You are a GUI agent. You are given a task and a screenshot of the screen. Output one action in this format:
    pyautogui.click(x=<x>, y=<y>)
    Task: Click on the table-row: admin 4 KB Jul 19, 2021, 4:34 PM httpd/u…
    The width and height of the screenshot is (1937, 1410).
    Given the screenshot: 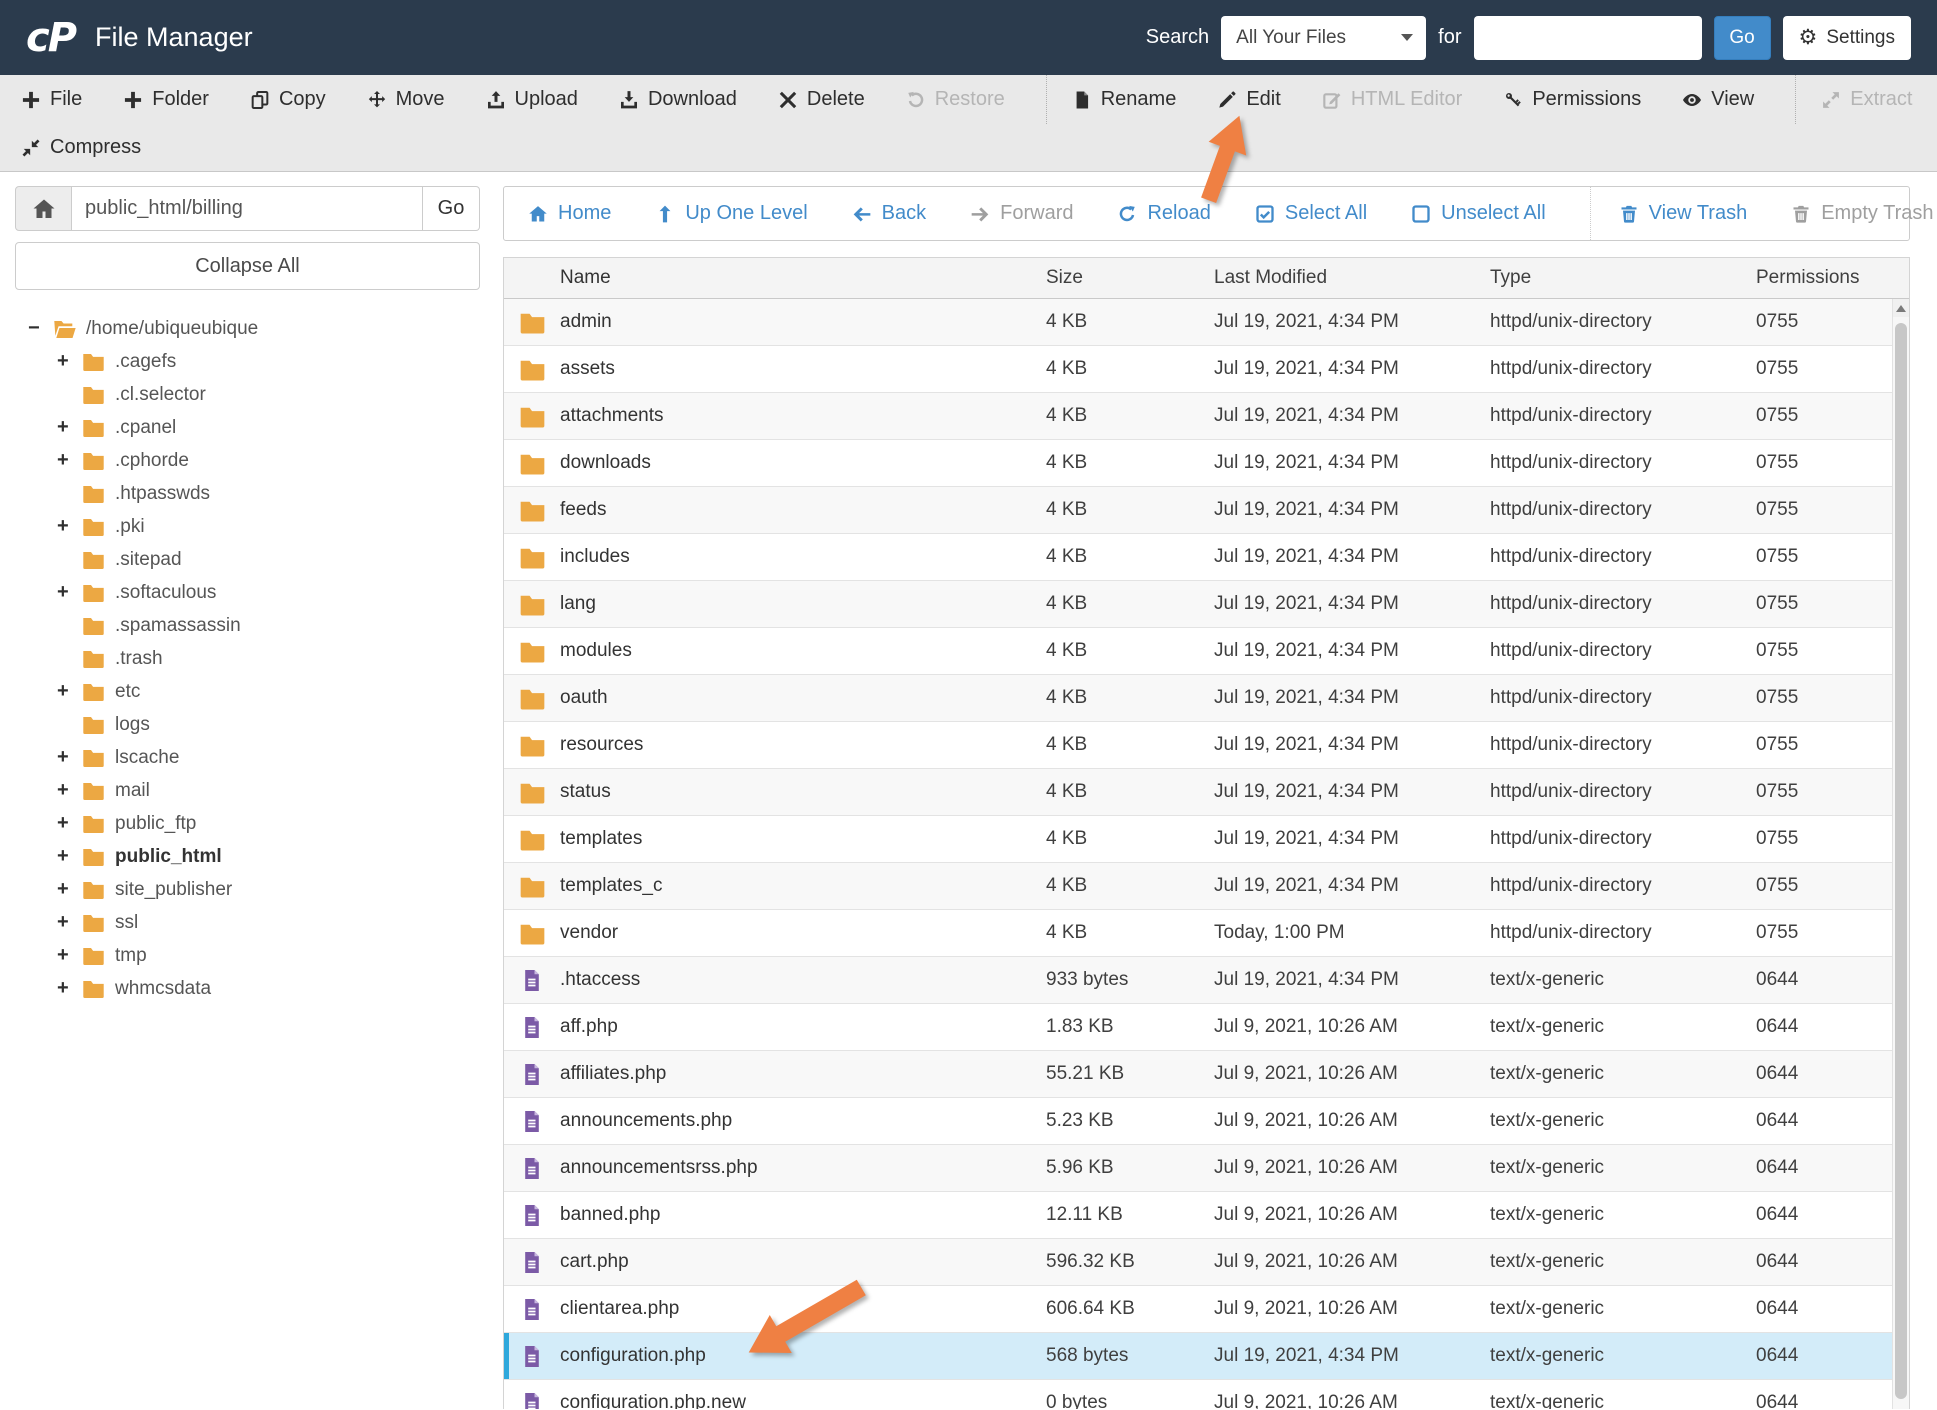 What is the action you would take?
    pyautogui.click(x=1206, y=322)
    